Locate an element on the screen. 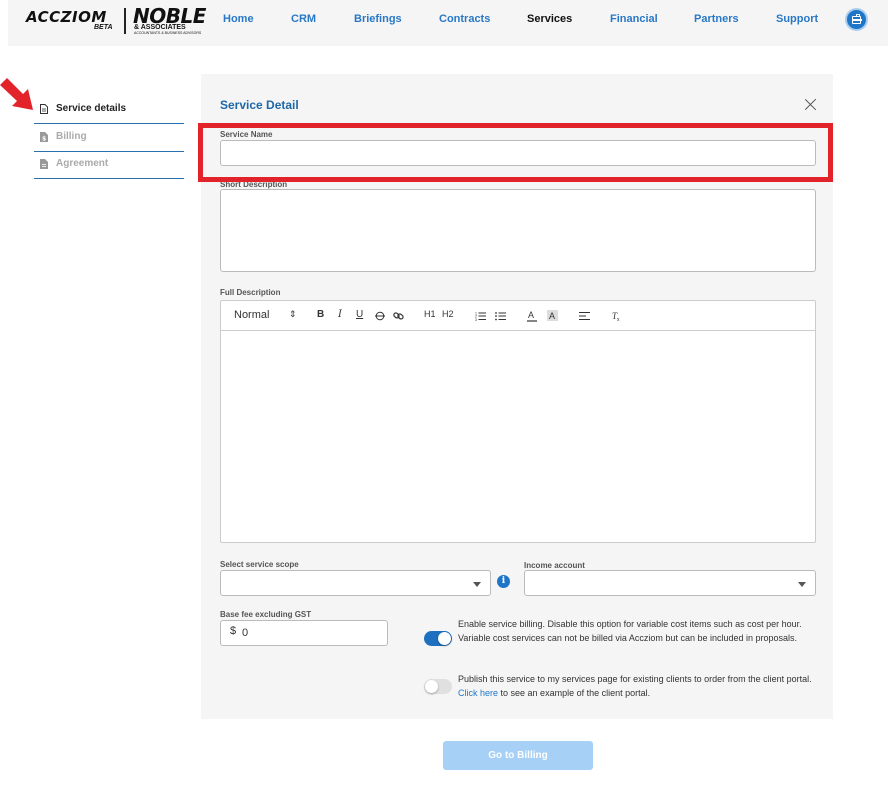 The image size is (888, 803). nav-financial: Financial is located at coordinates (634, 19).